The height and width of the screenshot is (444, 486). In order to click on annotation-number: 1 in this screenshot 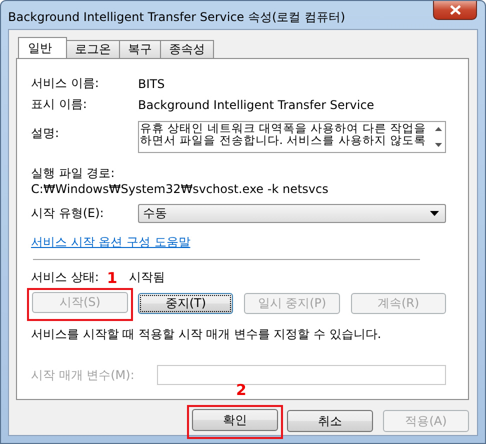, I will do `click(112, 277)`.